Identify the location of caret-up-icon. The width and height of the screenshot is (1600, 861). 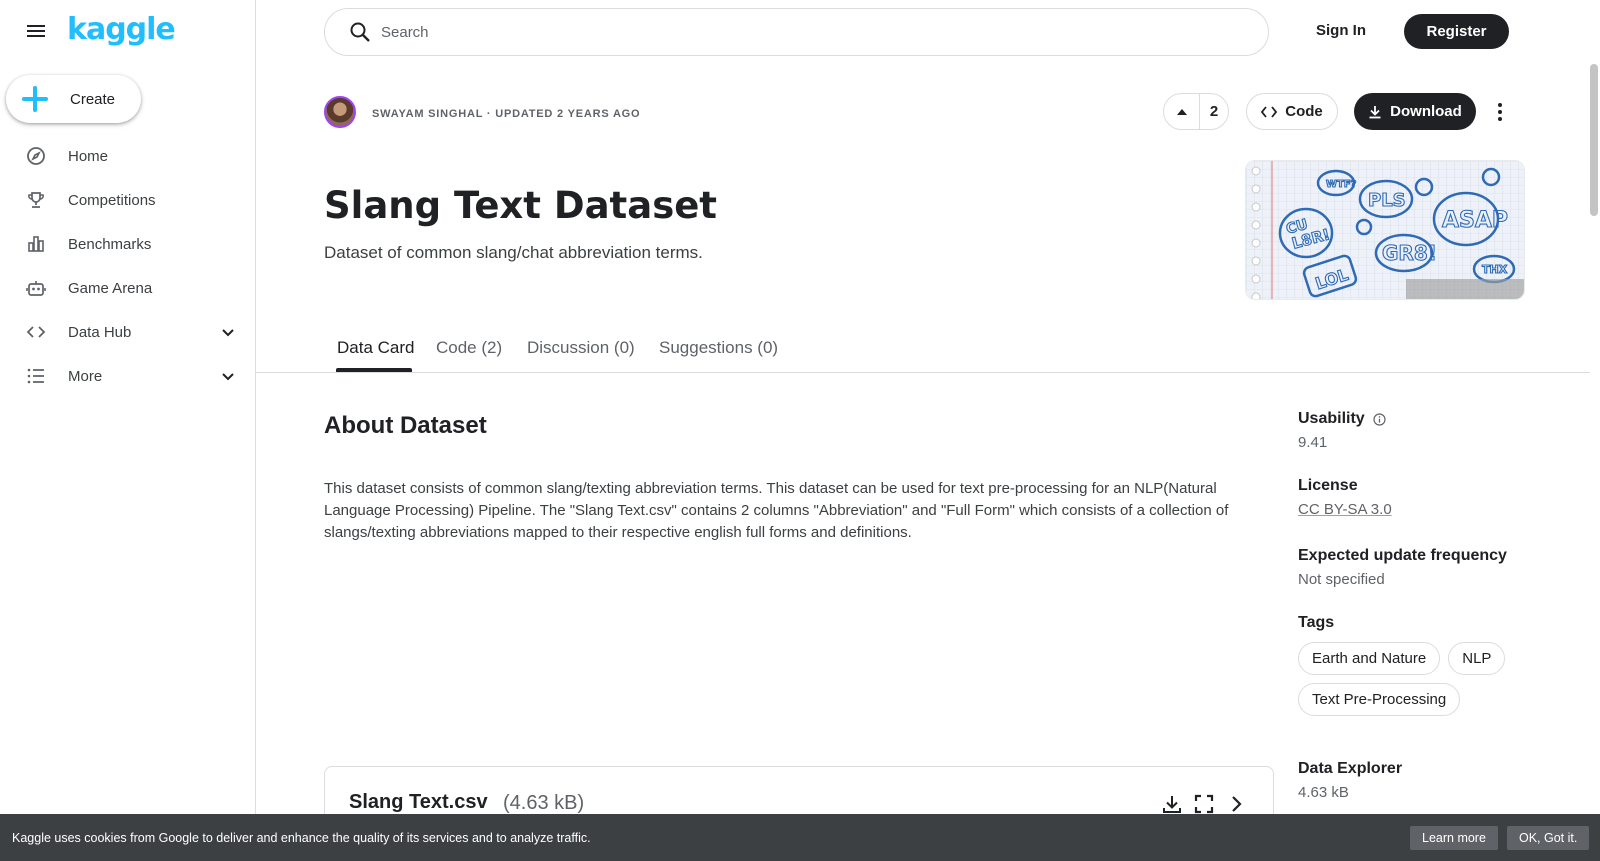
(1181, 111).